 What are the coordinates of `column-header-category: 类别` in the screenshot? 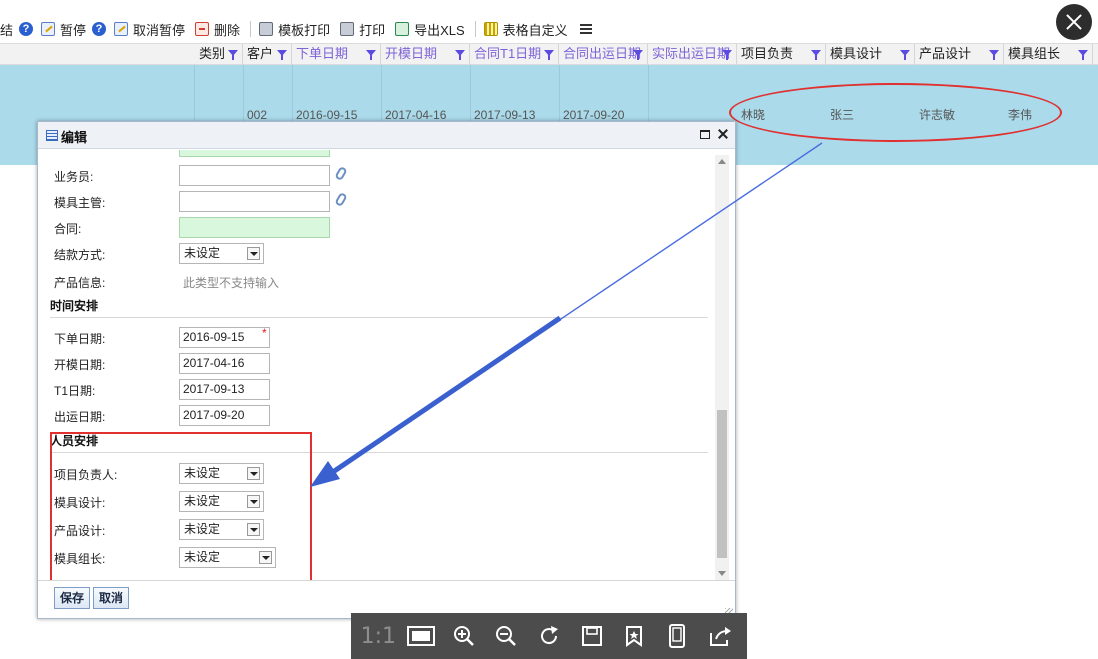 It's located at (219, 54).